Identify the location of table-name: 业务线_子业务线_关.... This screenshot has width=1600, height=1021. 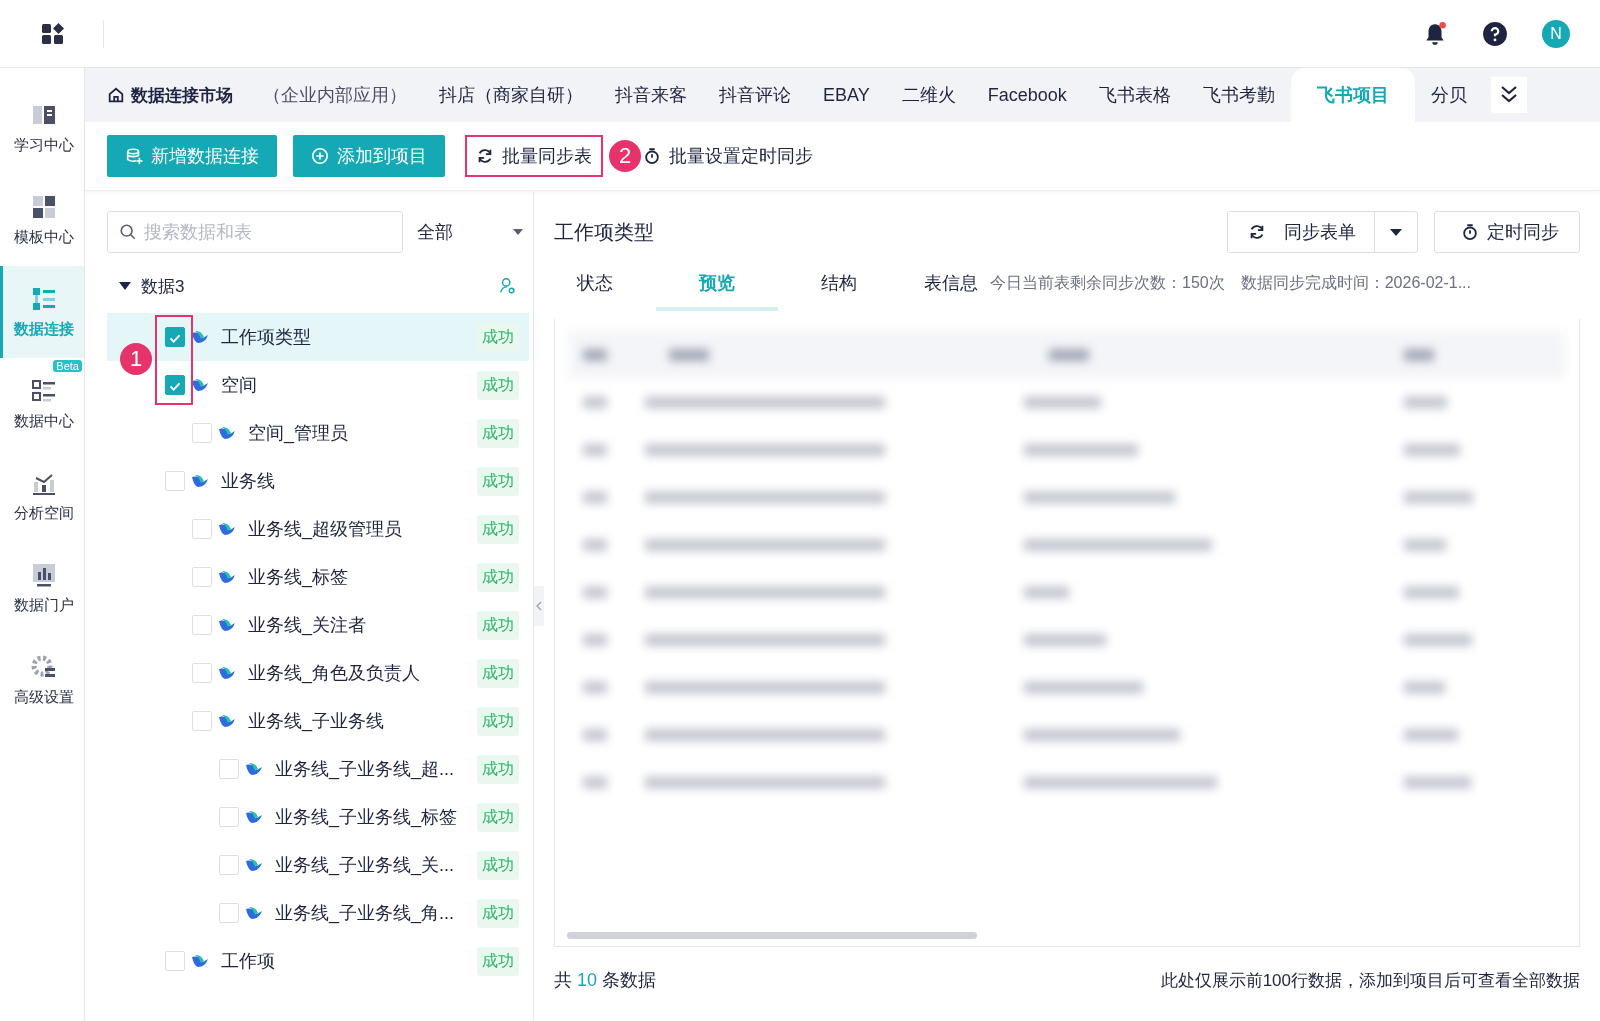
(365, 865).